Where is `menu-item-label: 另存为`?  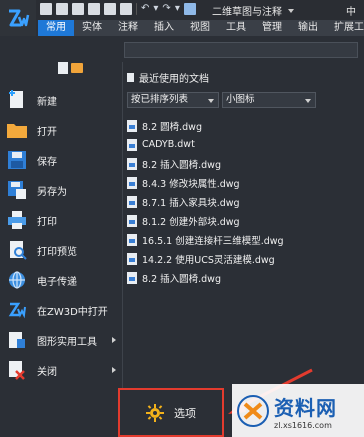
menu-item-label: 另存为 is located at coordinates (52, 192).